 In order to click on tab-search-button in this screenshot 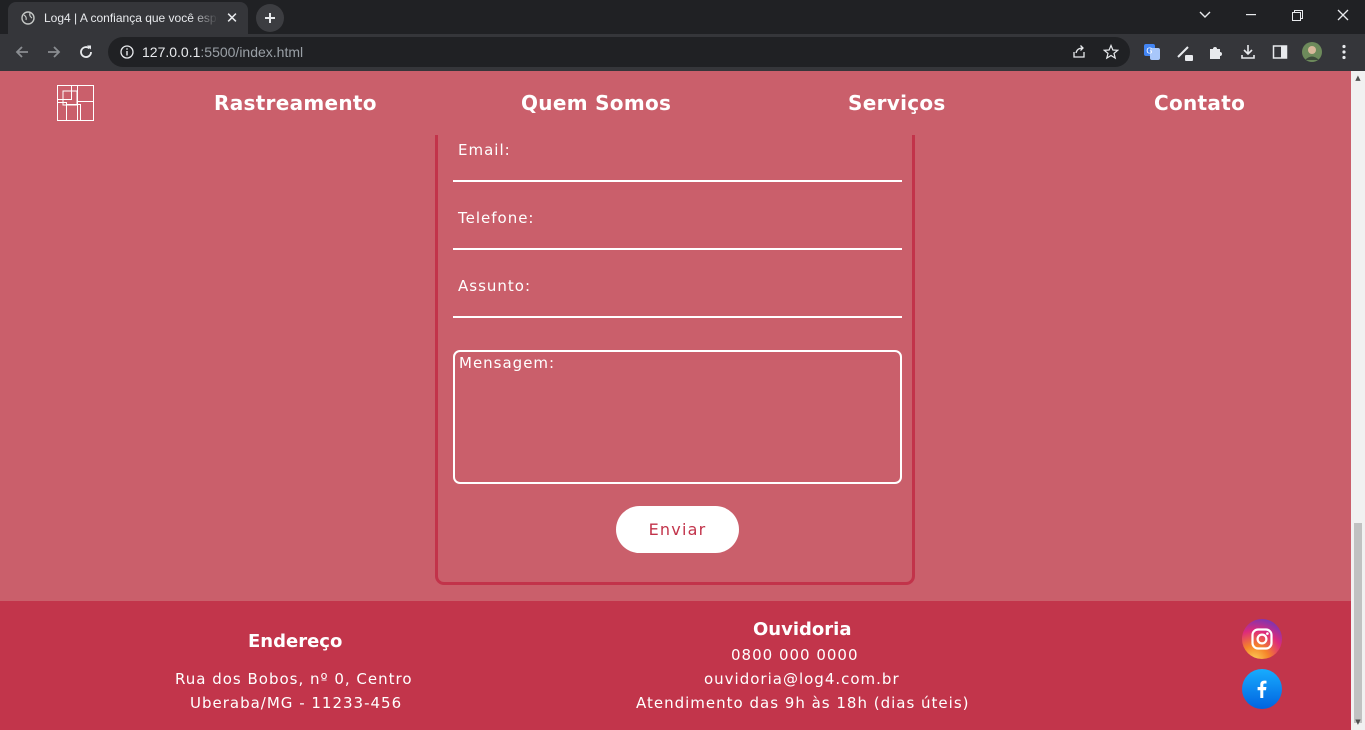, I will do `click(1205, 15)`.